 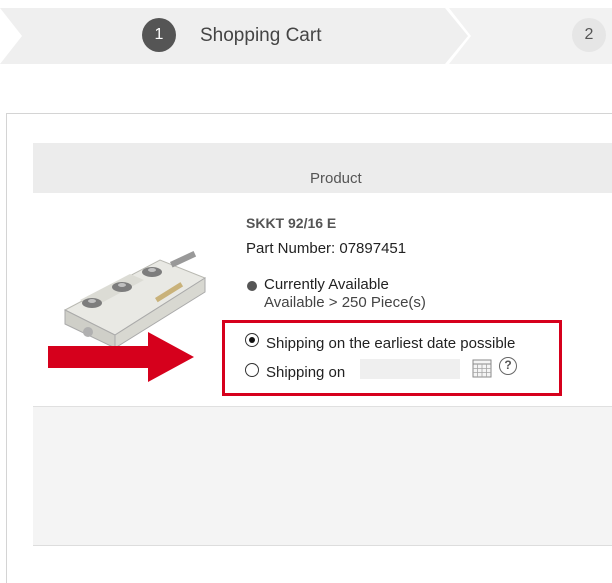 What do you see at coordinates (345, 302) in the screenshot?
I see `availability-detail: Available > 250 Piece(s)` at bounding box center [345, 302].